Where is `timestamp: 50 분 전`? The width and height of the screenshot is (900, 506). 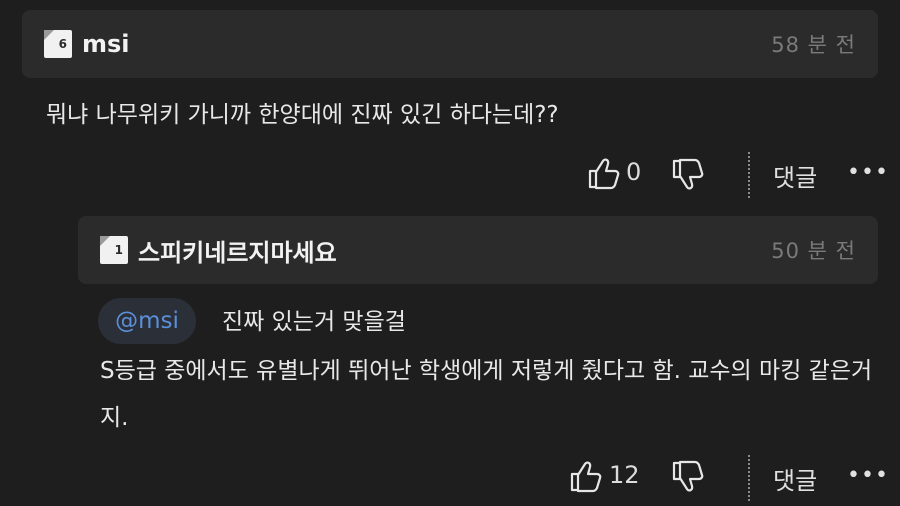 timestamp: 50 분 전 is located at coordinates (813, 251).